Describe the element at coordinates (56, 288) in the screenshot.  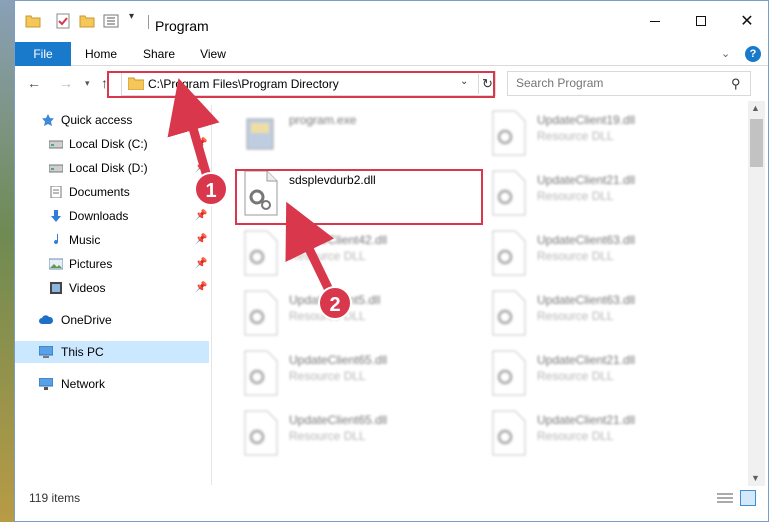
I see `videos-icon` at that location.